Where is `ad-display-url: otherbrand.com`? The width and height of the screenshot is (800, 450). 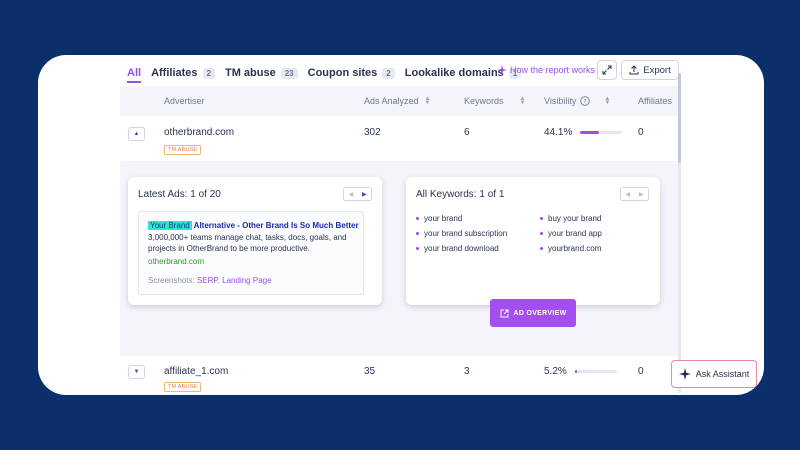
ad-display-url: otherbrand.com is located at coordinates (176, 261).